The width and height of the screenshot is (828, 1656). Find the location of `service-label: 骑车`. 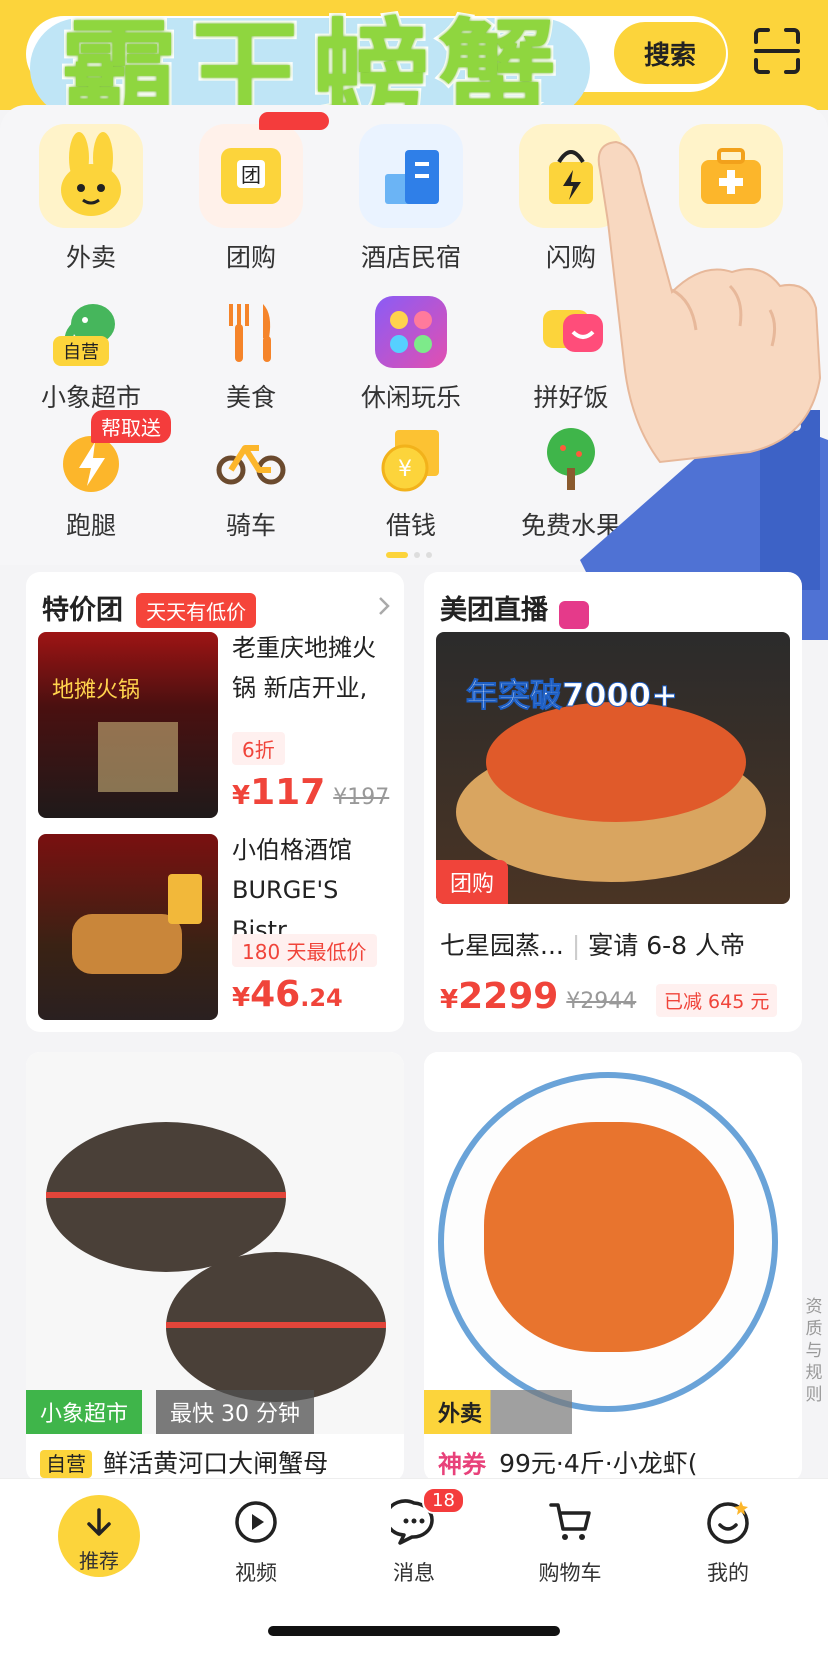

service-label: 骑车 is located at coordinates (250, 525).